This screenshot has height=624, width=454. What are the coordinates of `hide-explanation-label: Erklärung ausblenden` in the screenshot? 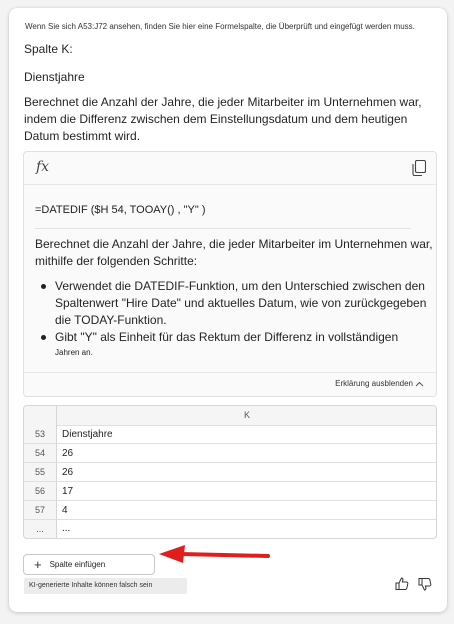 It's located at (374, 383).